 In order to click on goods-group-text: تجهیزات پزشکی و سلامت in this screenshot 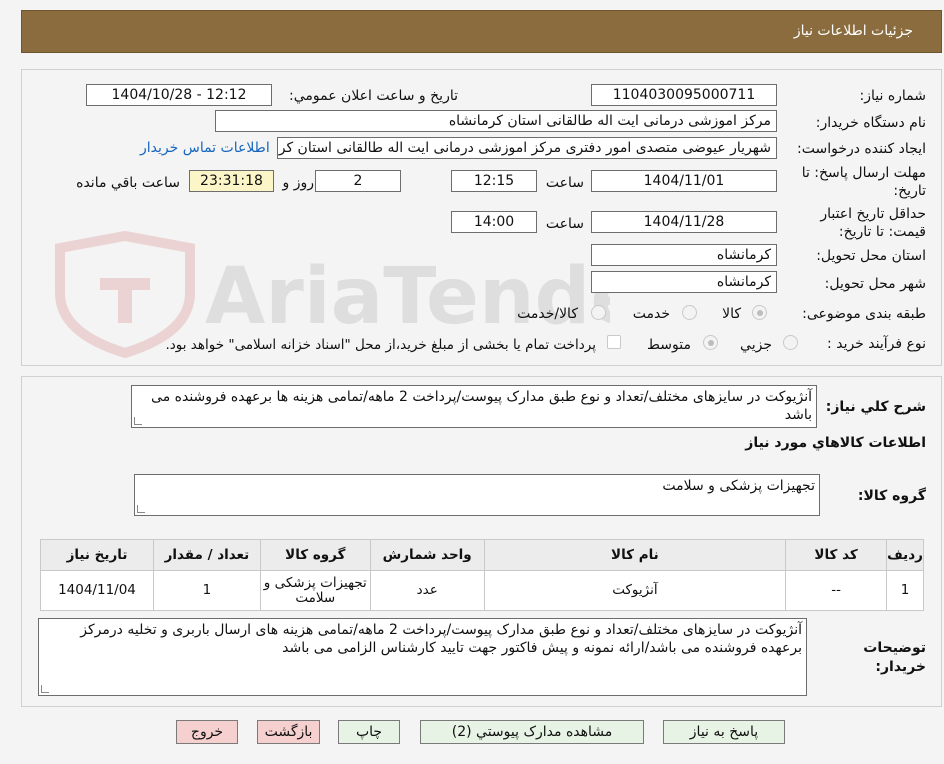, I will do `click(738, 486)`.